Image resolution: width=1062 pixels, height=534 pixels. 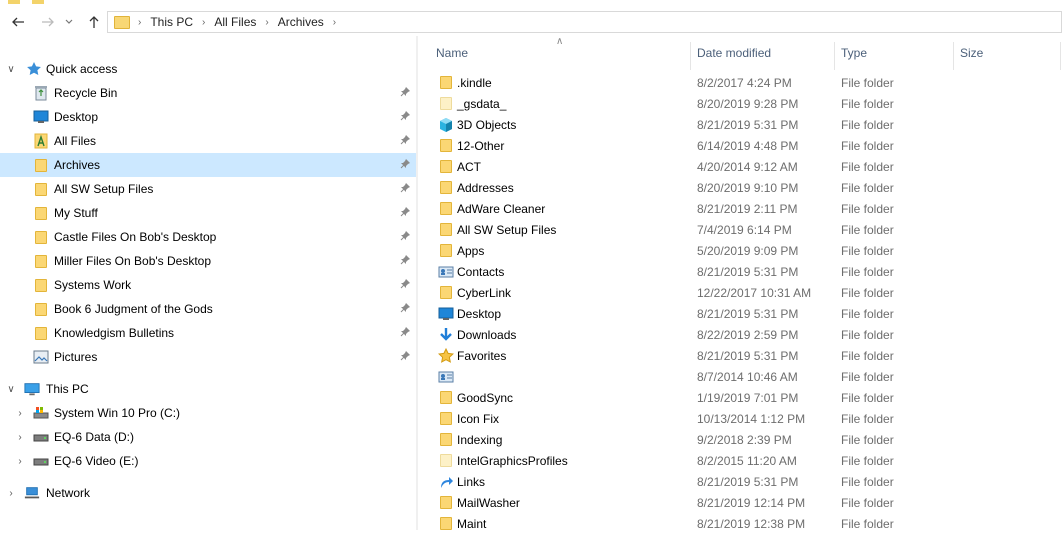 What do you see at coordinates (208, 333) in the screenshot?
I see `nav-quick-item: Knowledgism Bulletins` at bounding box center [208, 333].